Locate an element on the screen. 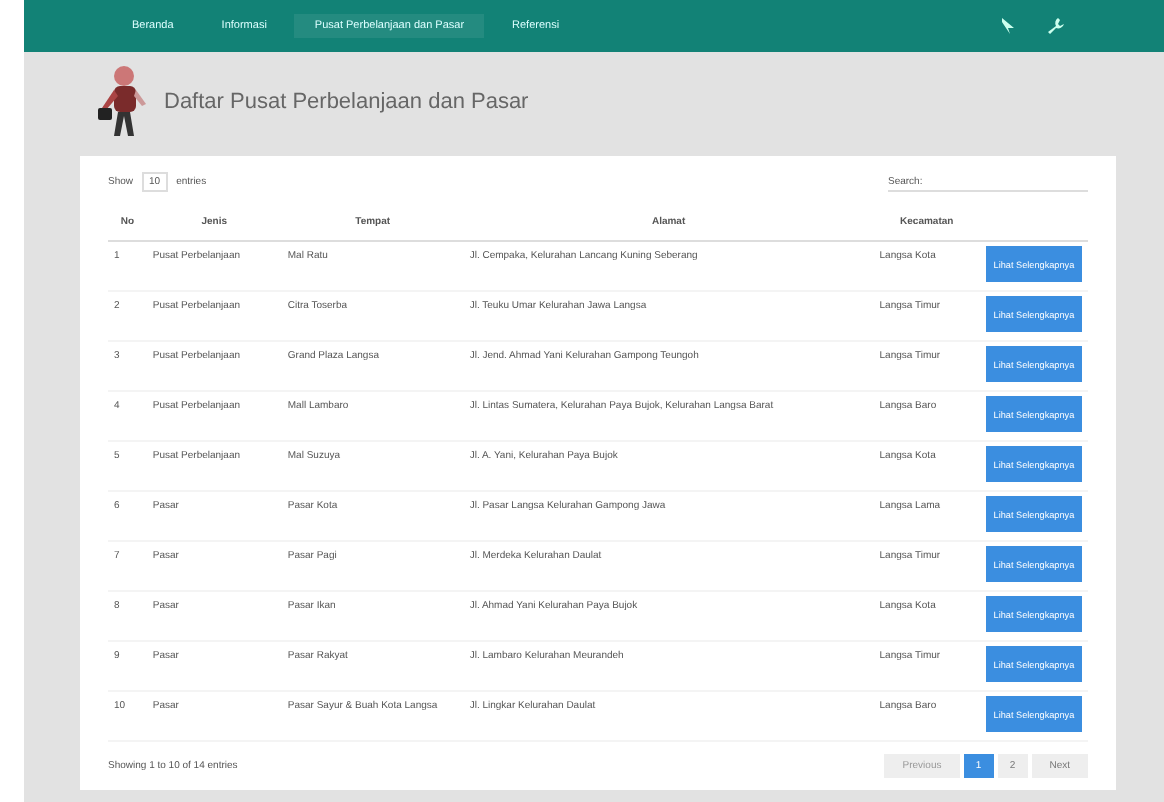  wrench-icon is located at coordinates (1056, 26).